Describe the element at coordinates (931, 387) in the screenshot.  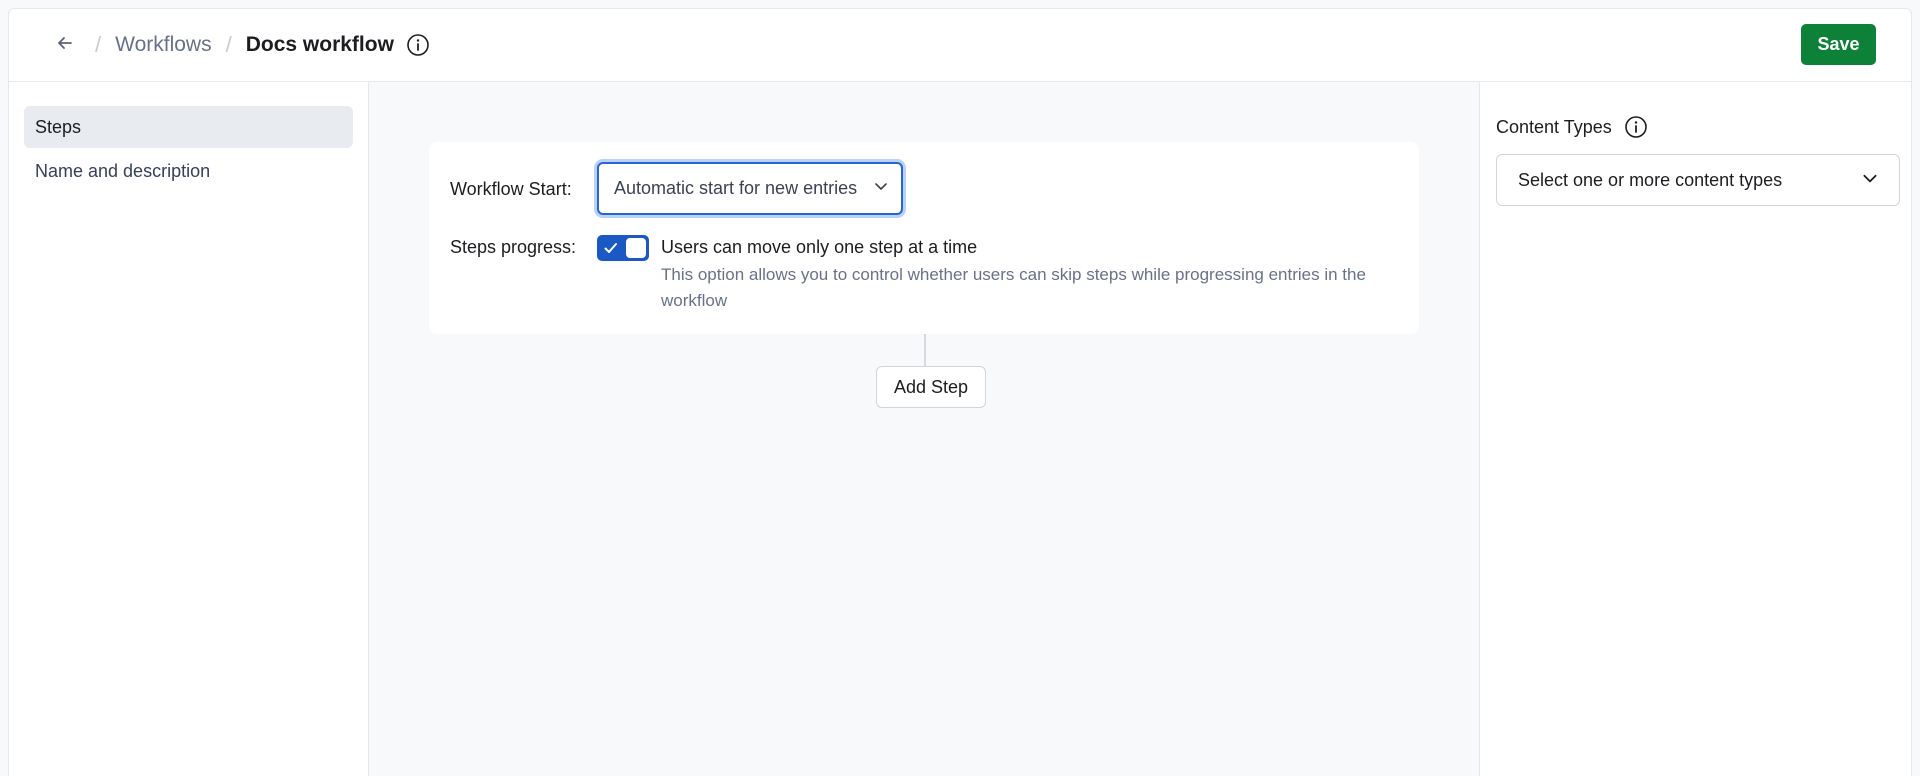
I see `add-step-button: Add Step` at that location.